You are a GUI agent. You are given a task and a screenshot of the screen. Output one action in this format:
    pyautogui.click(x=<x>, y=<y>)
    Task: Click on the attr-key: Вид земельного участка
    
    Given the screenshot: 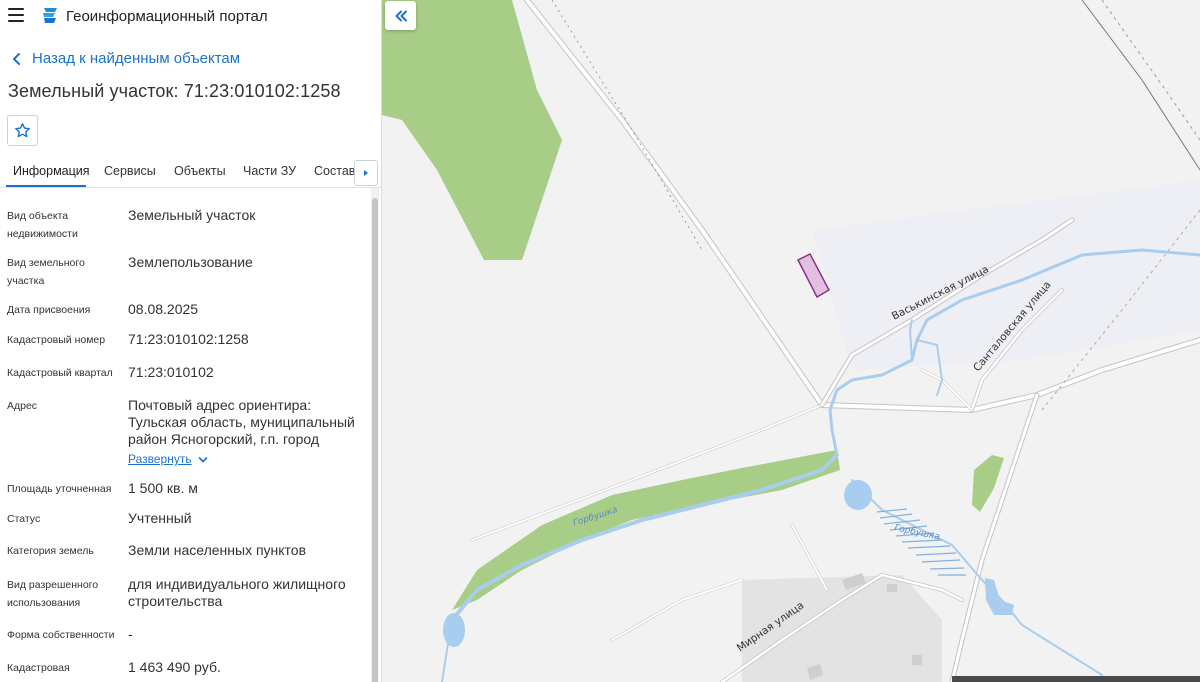 What is the action you would take?
    pyautogui.click(x=46, y=272)
    